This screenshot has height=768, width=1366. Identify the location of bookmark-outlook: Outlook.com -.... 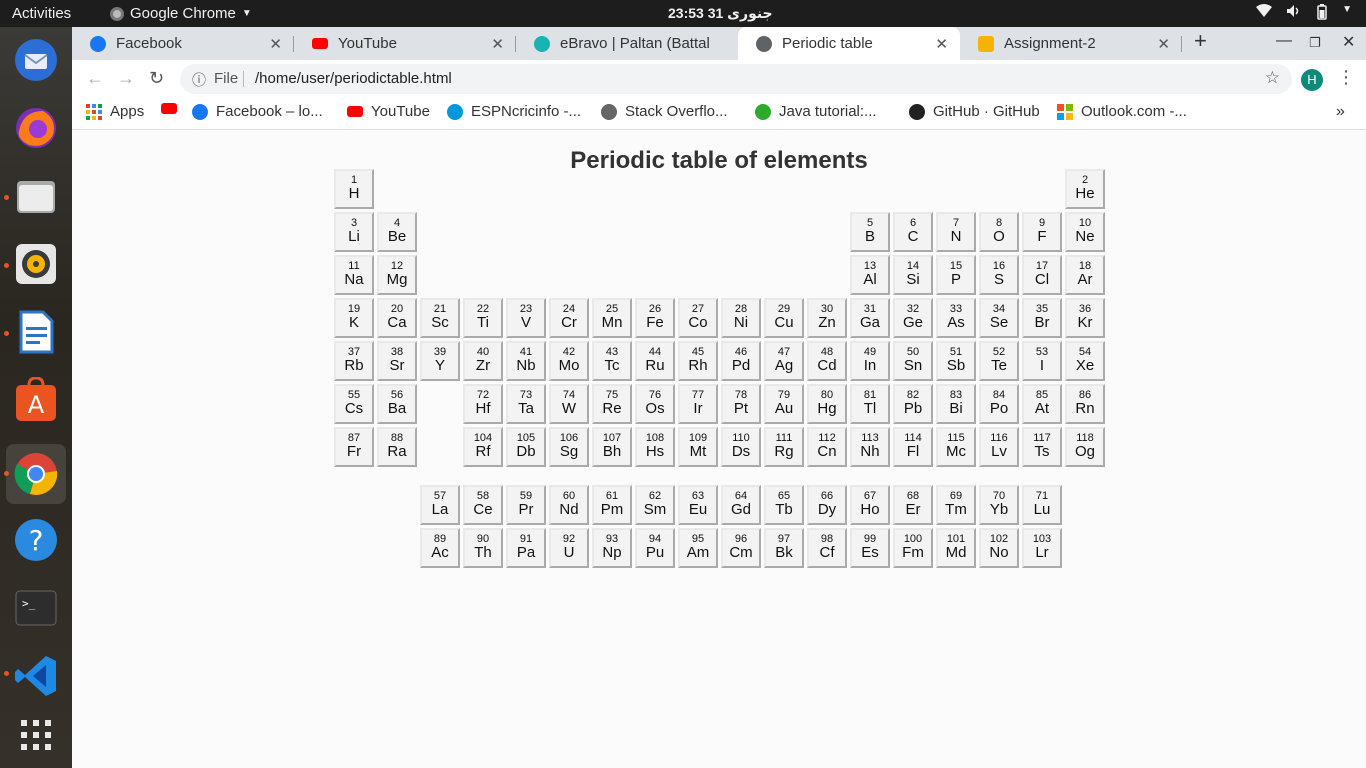
(1122, 111).